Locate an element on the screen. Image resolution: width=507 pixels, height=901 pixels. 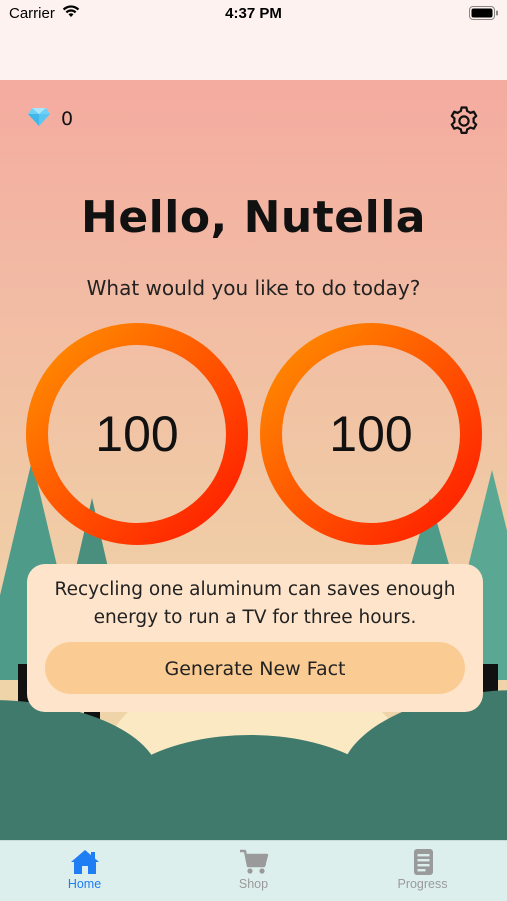
greeting-subtitle: What would you like to do today? is located at coordinates (253, 288).